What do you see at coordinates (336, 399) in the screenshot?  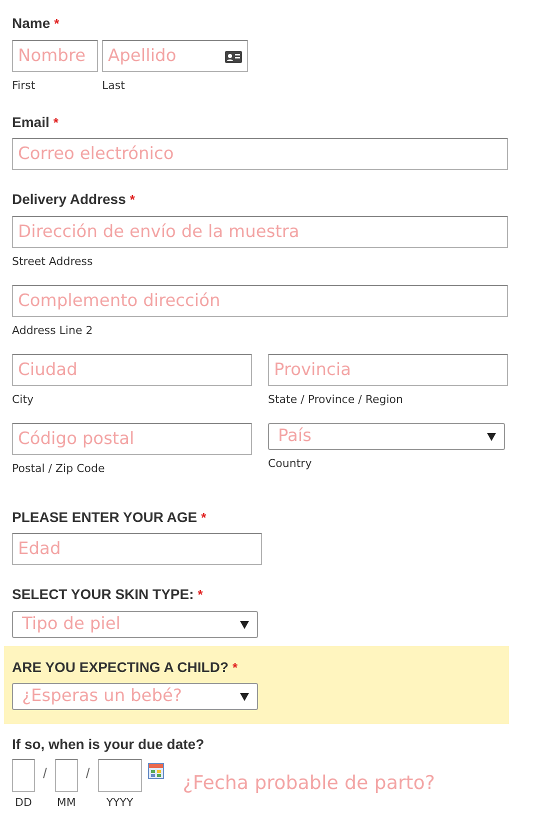 I see `sublabel: State / Province / Region` at bounding box center [336, 399].